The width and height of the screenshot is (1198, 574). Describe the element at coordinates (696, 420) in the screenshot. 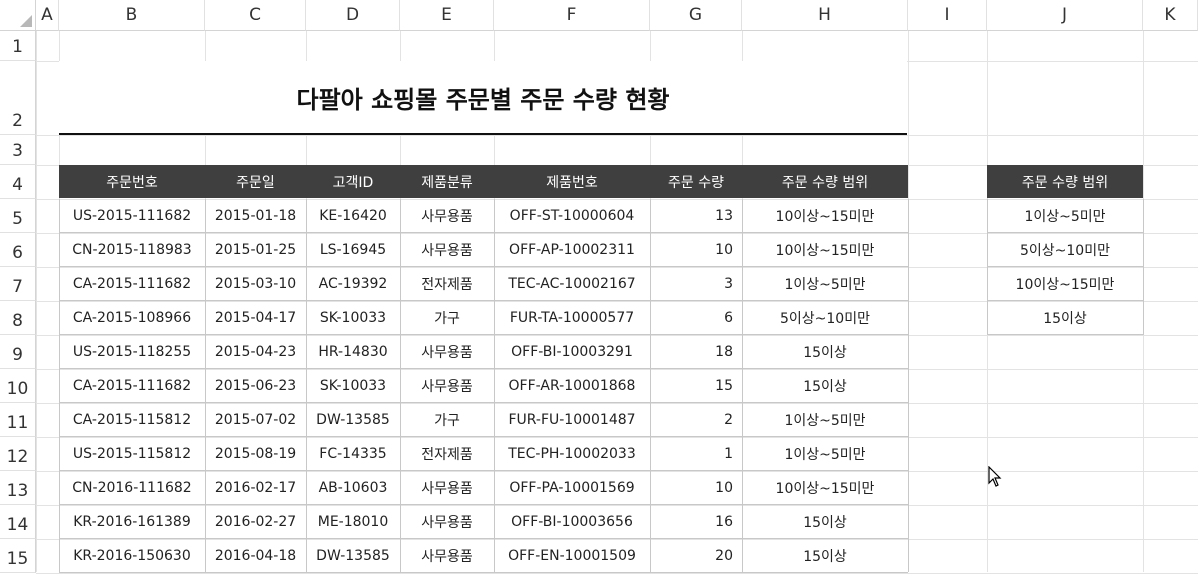

I see `table-cell: 2` at that location.